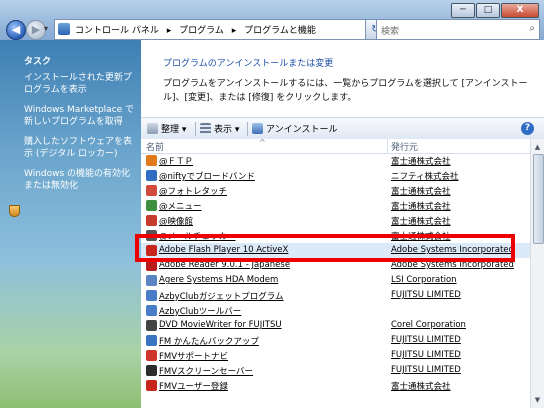 This screenshot has width=544, height=408. I want to click on program-name: FMVサポートナビ, so click(193, 356).